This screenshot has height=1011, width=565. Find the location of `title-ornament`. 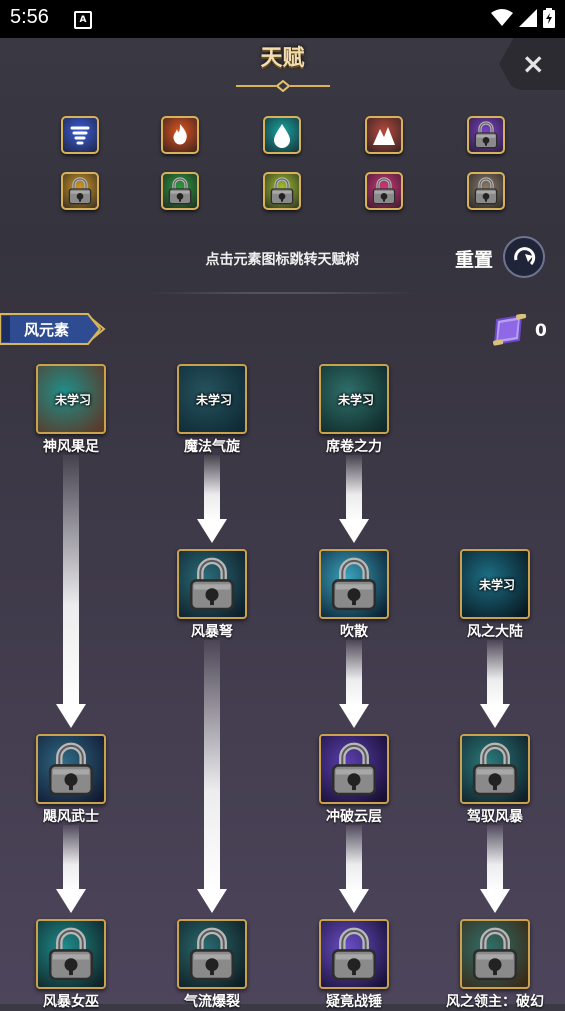

title-ornament is located at coordinates (283, 86).